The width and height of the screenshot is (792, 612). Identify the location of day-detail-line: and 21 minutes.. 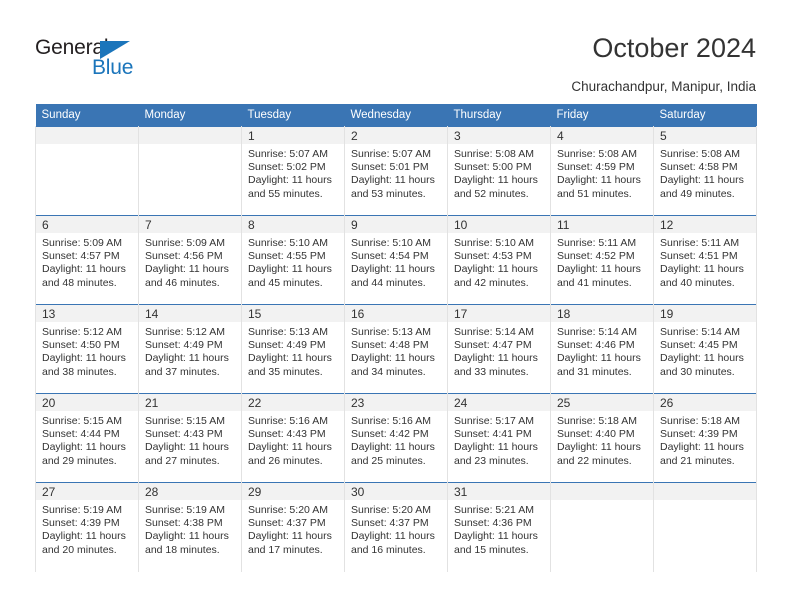
(697, 460).